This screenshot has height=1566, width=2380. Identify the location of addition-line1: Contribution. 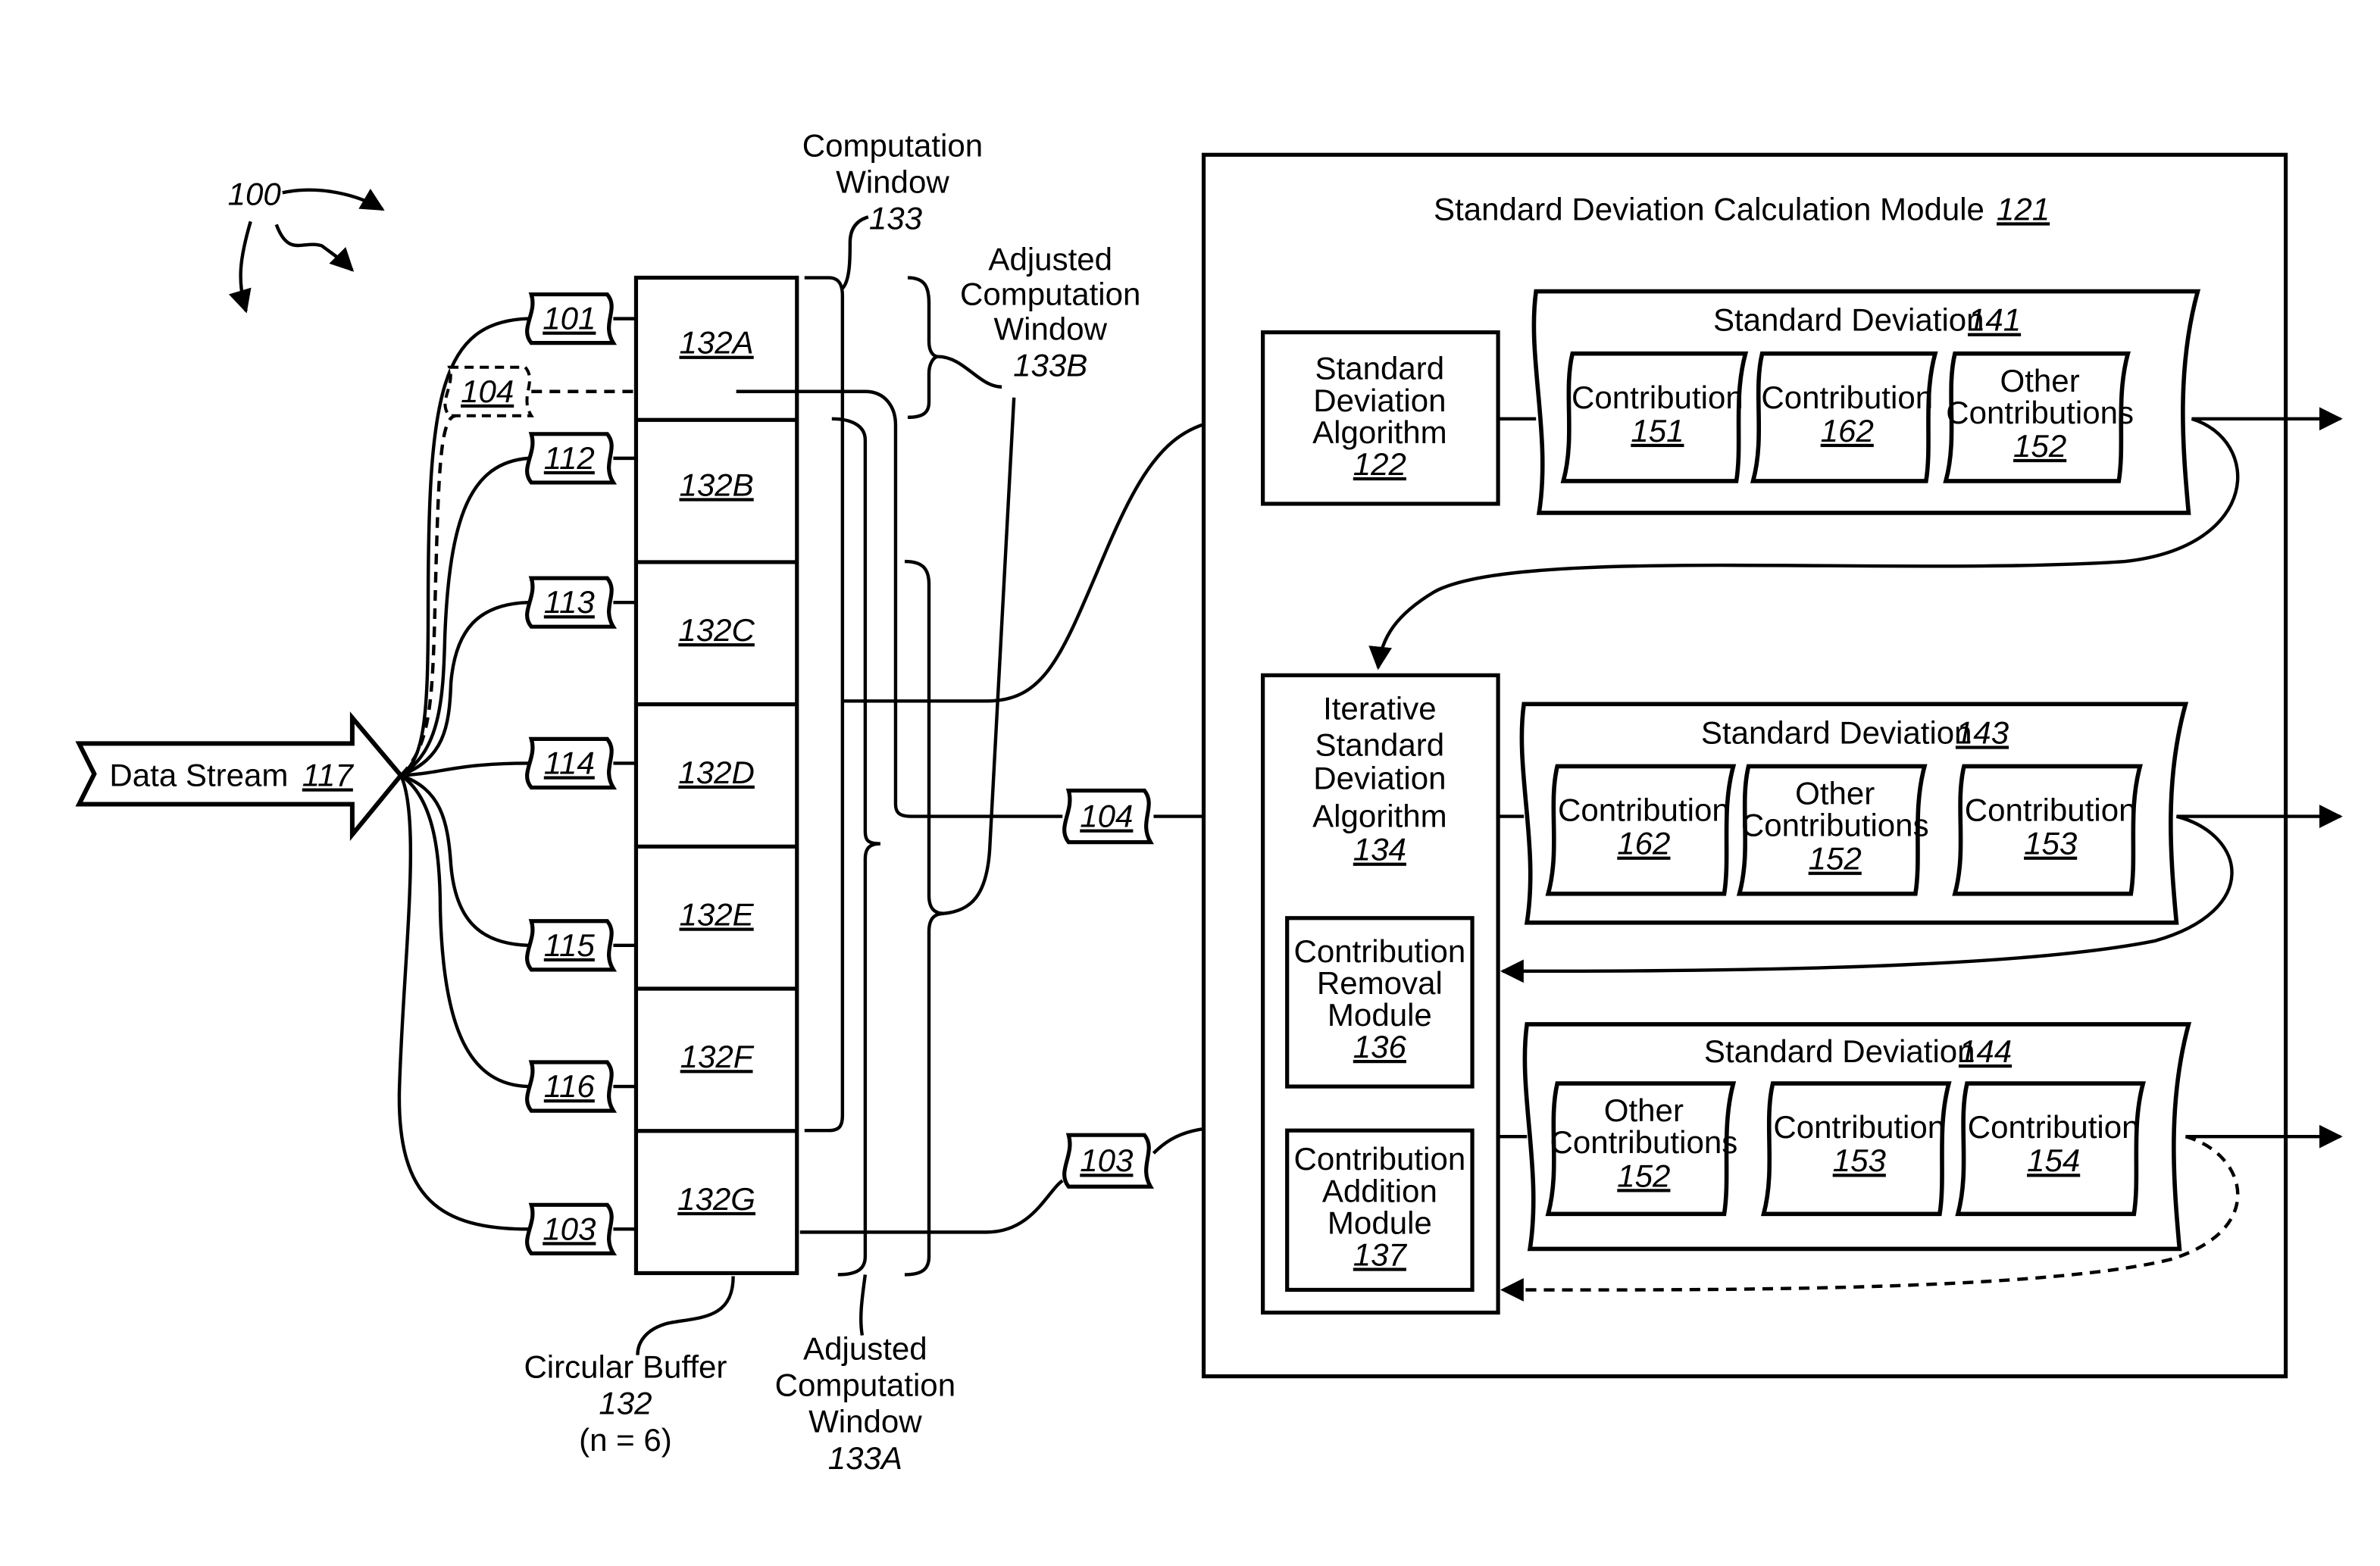
(1379, 1159).